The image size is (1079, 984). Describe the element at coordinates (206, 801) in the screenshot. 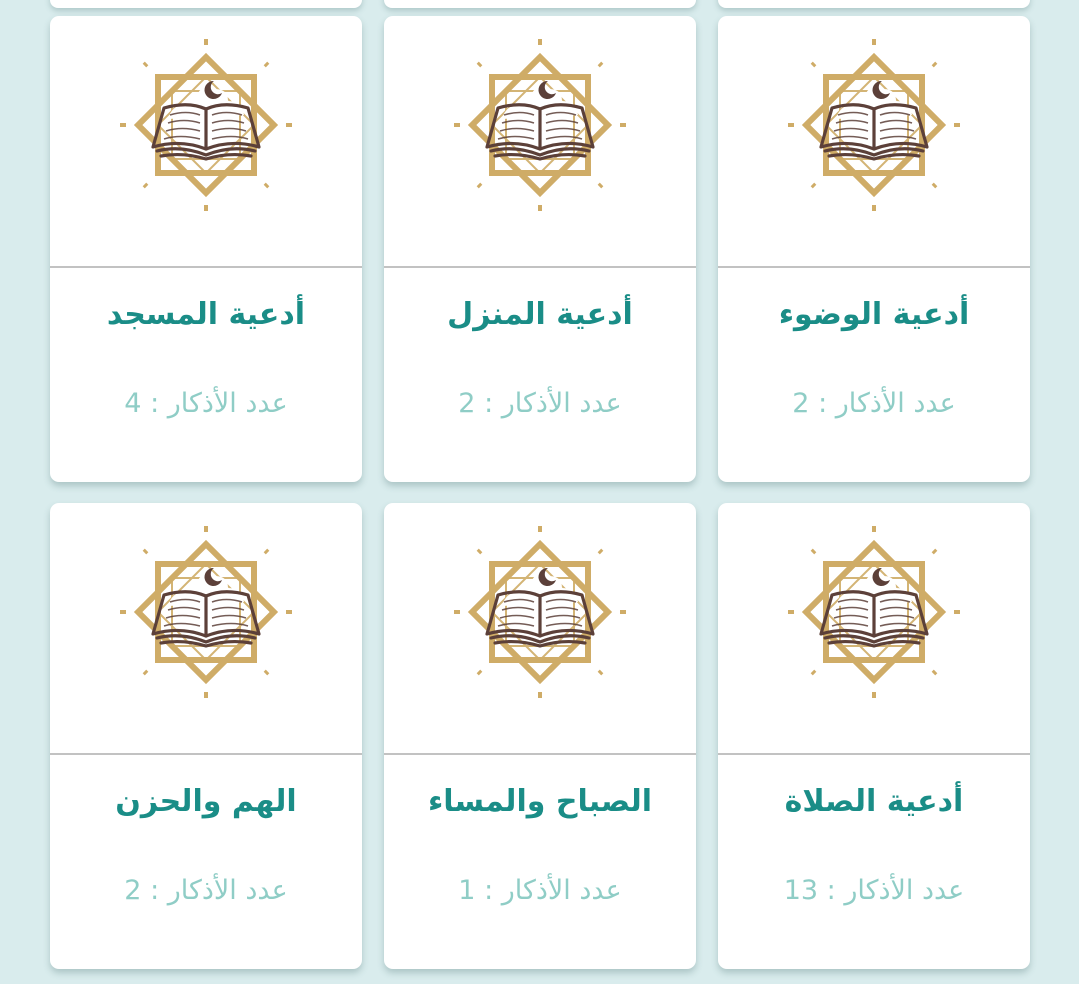

I see `card-title: الهم والحزن` at that location.